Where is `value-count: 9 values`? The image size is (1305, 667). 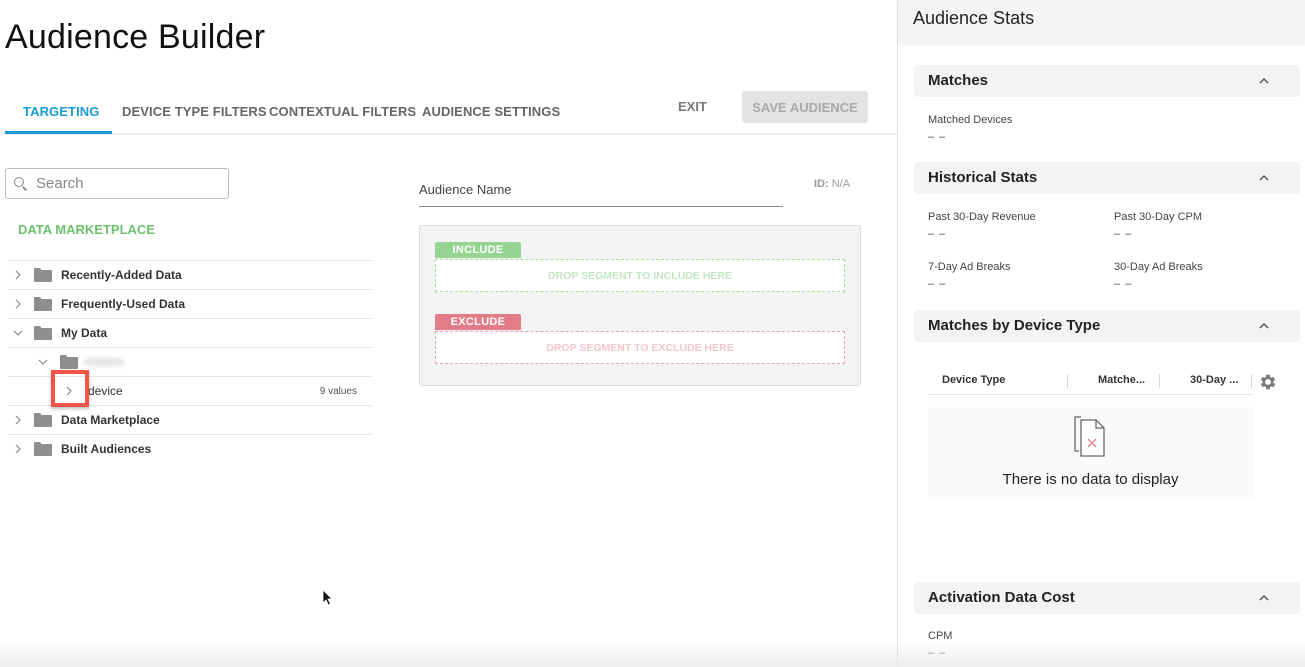
value-count: 9 values is located at coordinates (338, 391).